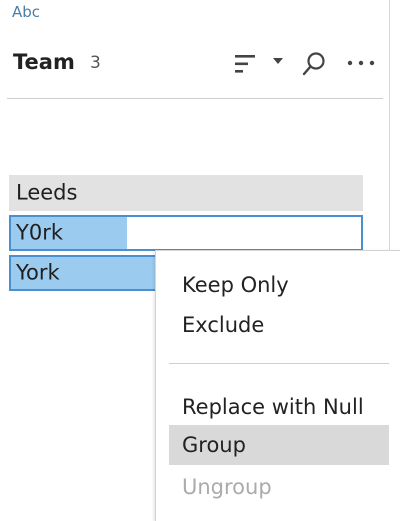 This screenshot has height=521, width=400. I want to click on menu-item-keep-only: Keep Only, so click(279, 285).